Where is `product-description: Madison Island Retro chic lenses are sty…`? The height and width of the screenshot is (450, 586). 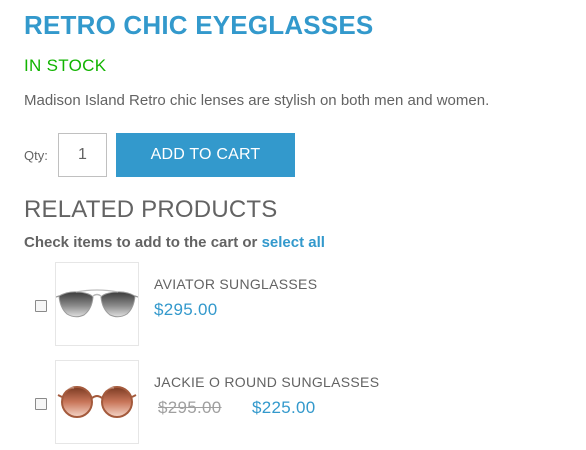 product-description: Madison Island Retro chic lenses are sty… is located at coordinates (257, 100).